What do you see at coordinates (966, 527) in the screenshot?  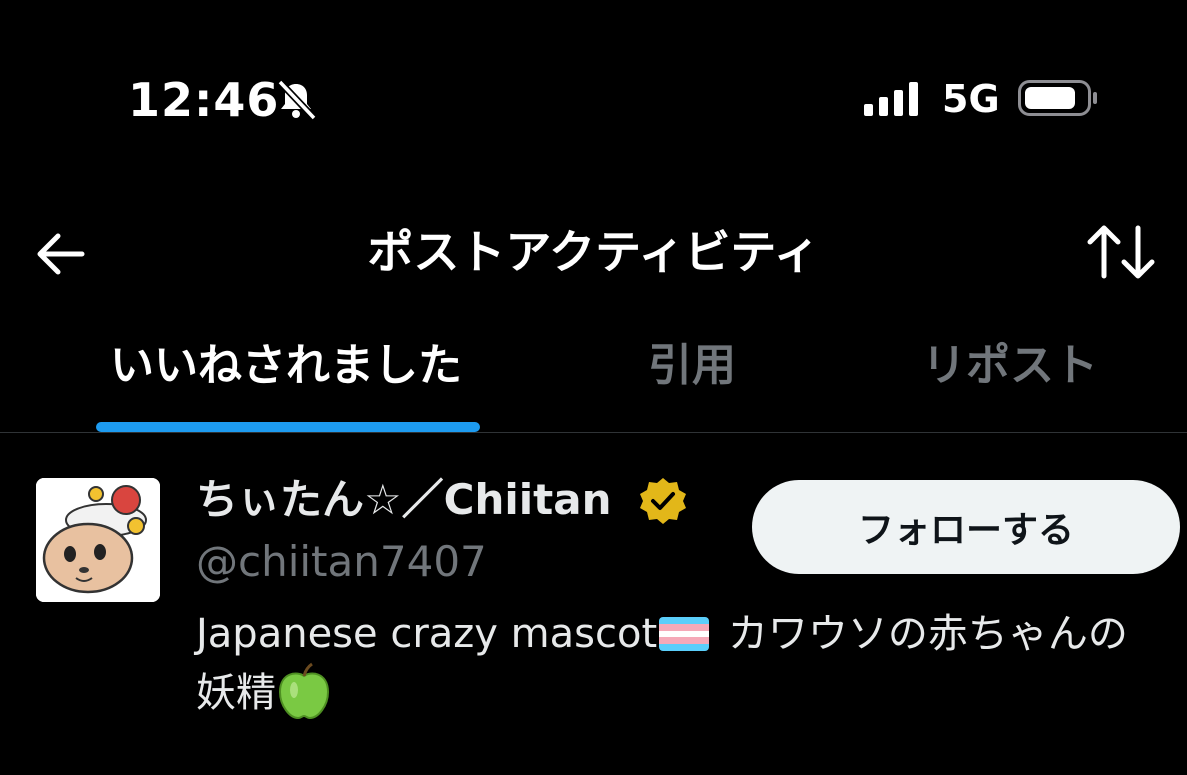 I see `follow-button: フォローする` at bounding box center [966, 527].